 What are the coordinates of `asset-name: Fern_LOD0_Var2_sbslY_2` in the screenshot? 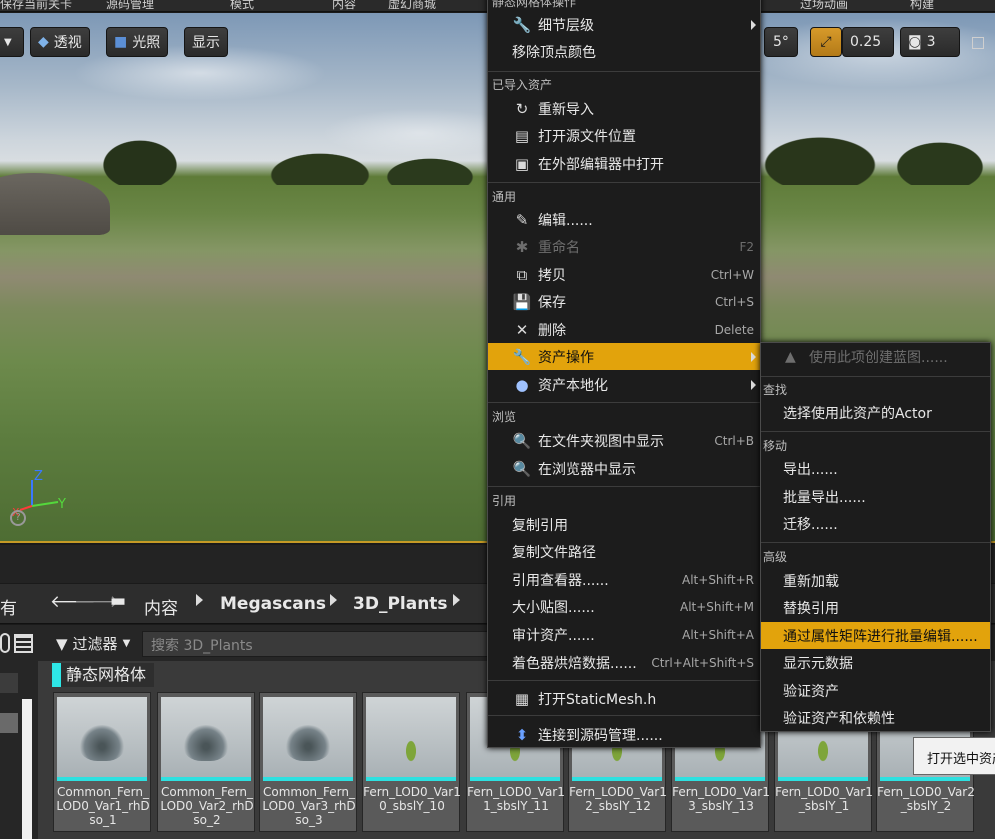 It's located at (926, 799).